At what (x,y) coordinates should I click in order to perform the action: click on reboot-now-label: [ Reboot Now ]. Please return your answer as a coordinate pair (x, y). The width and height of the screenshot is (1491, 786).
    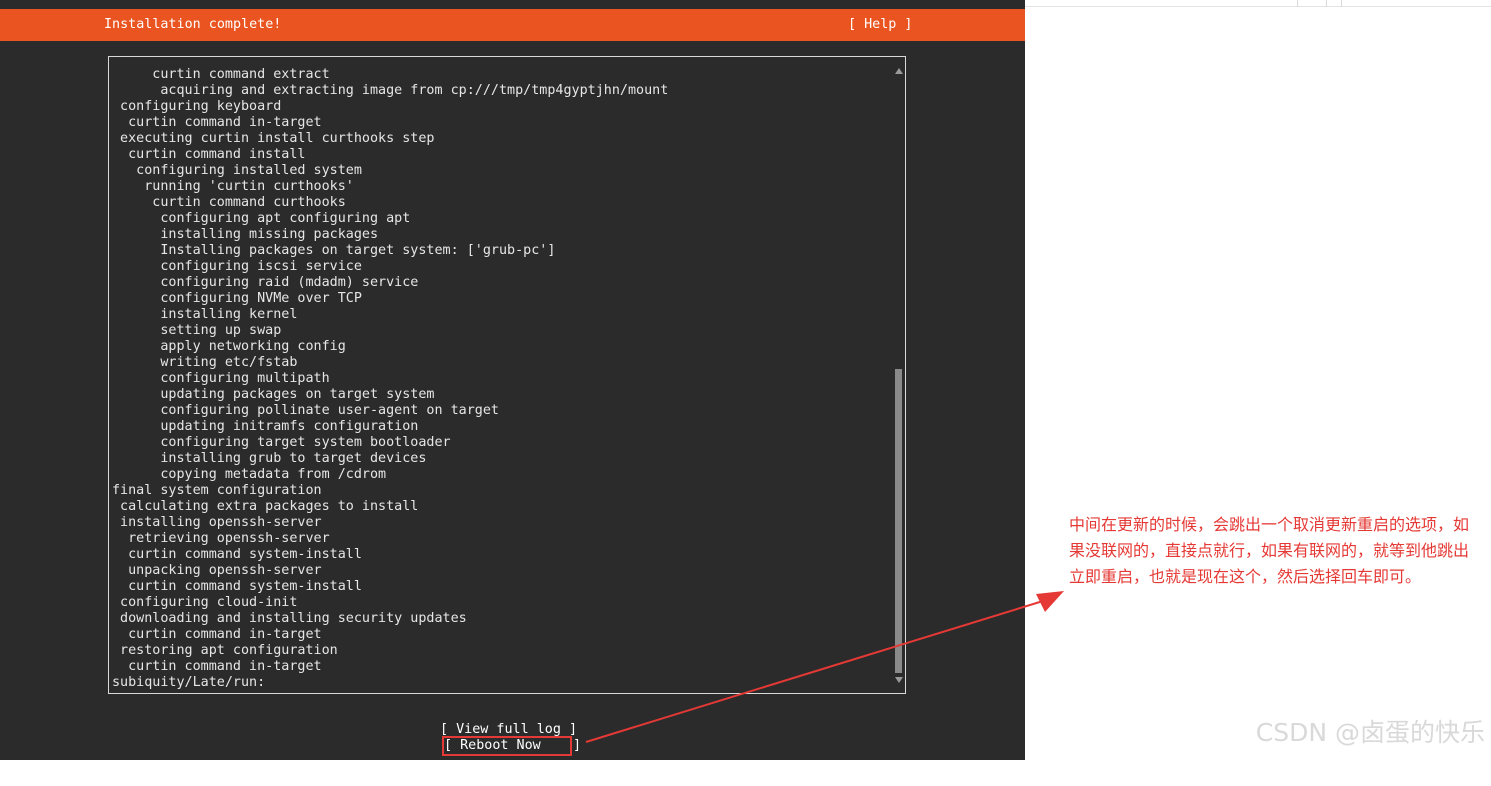
    Looking at the image, I should click on (513, 745).